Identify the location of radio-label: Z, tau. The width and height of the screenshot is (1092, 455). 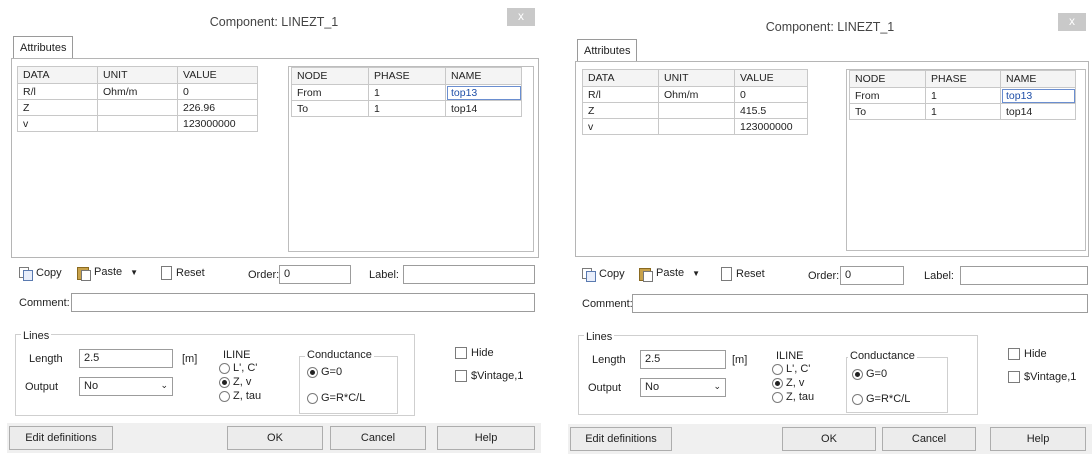
(800, 397).